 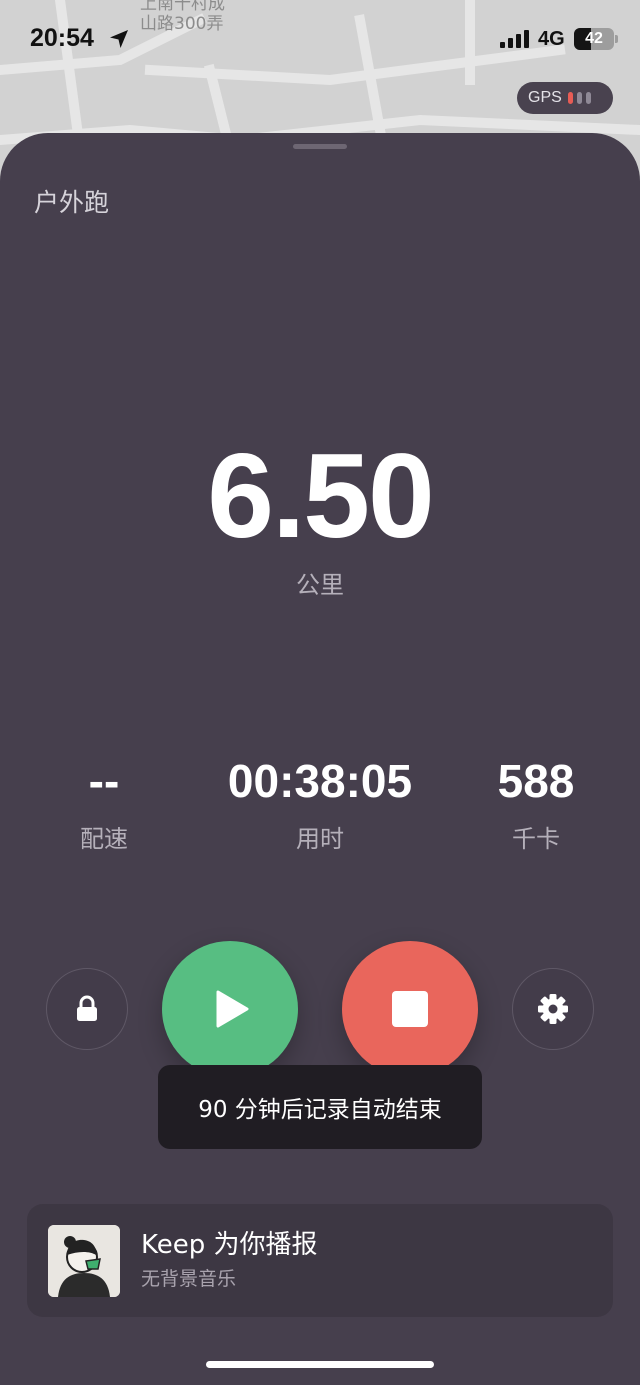 I want to click on duration-value: 00:38:05, so click(x=320, y=781).